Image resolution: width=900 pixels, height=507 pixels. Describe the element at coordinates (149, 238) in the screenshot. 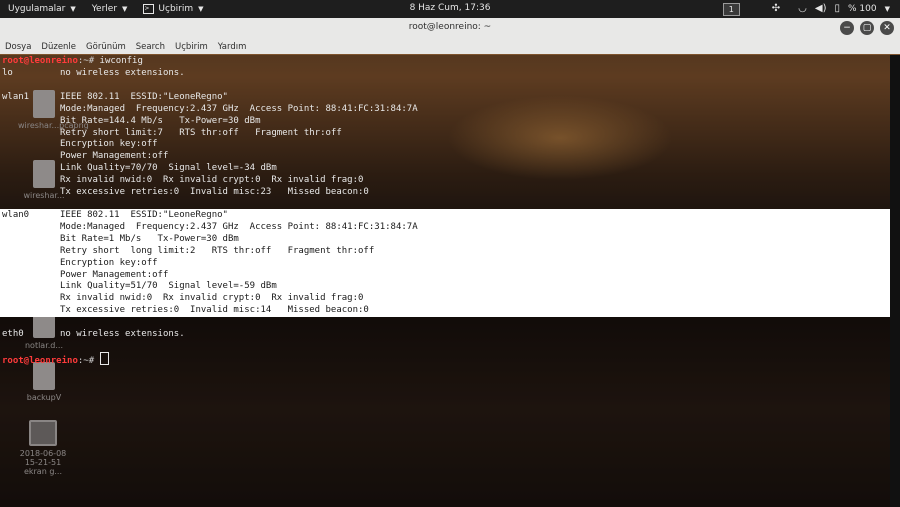

I see `output-line: Bit Rate=1 Mb/s Tx-Power=30 dBm` at that location.